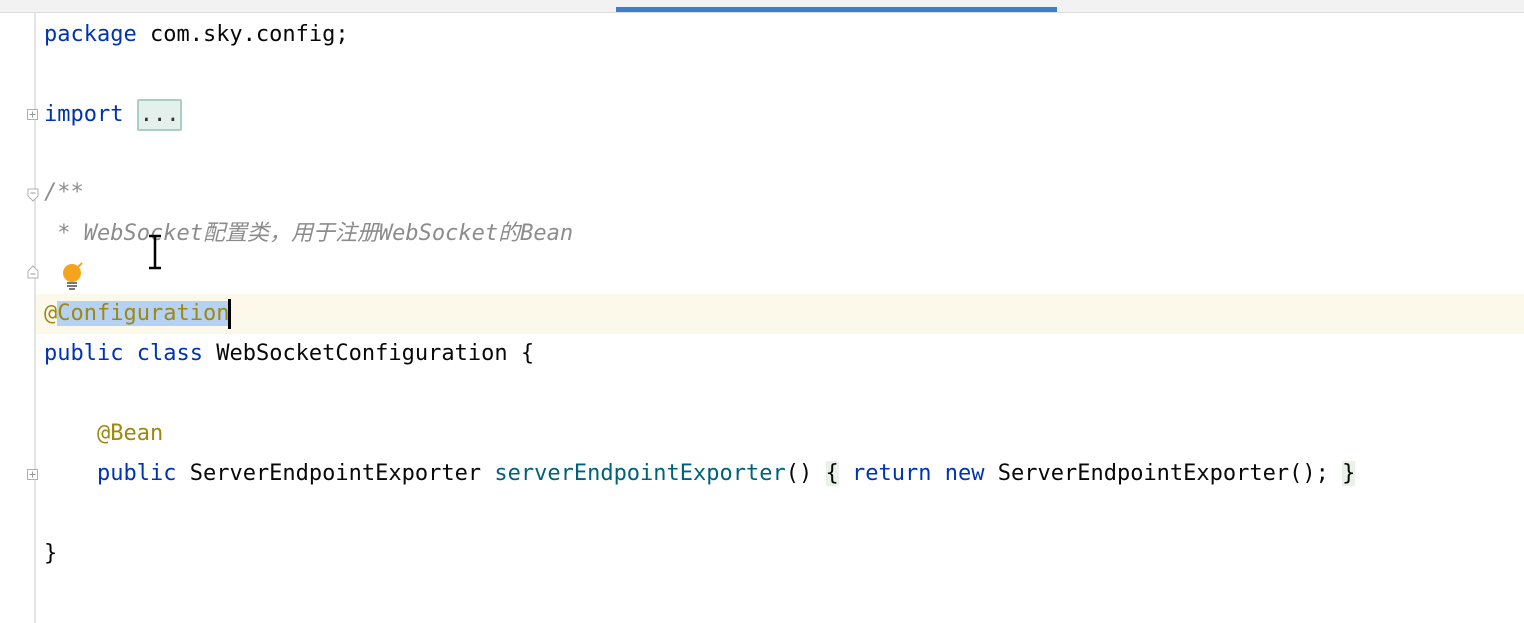  I want to click on code-line-javadoc-open: /**, so click(780, 193).